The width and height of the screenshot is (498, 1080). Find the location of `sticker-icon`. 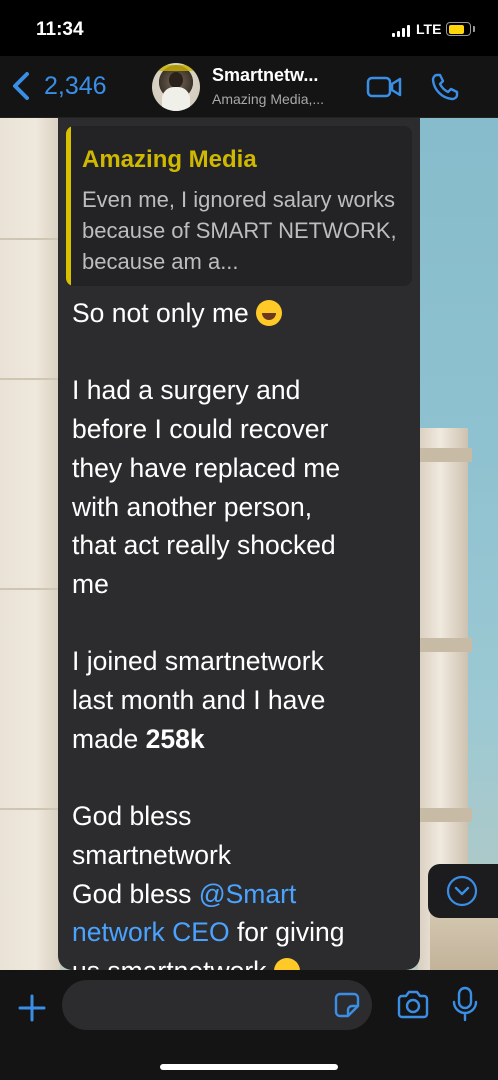

sticker-icon is located at coordinates (347, 1005).